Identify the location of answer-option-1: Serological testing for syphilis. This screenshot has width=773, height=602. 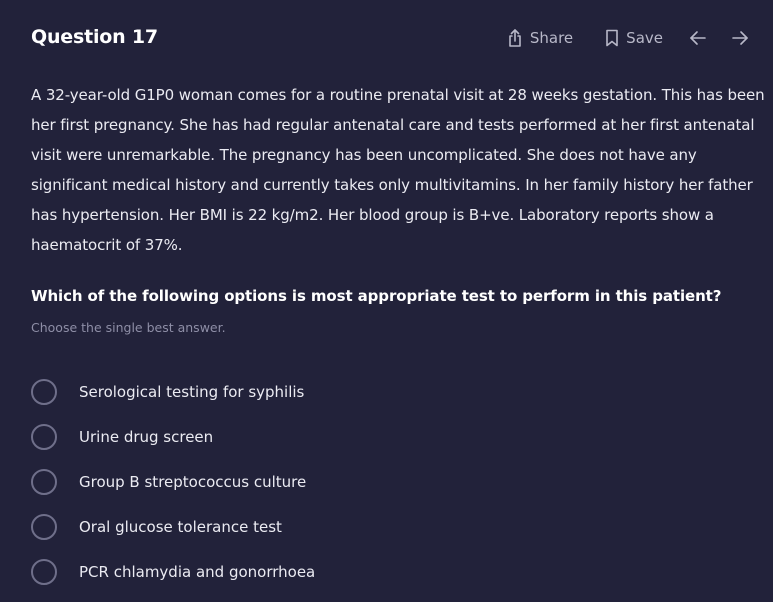
(381, 391).